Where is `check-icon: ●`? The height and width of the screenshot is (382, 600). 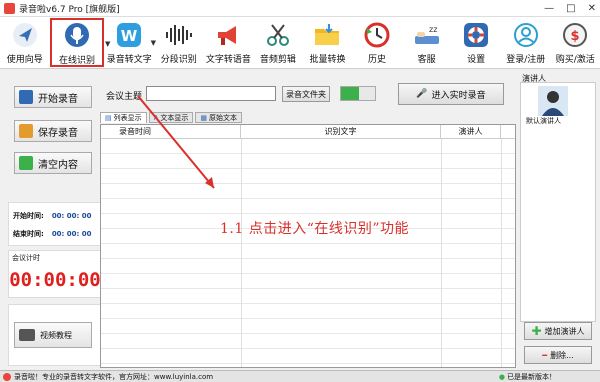
check-icon: ● is located at coordinates (501, 376).